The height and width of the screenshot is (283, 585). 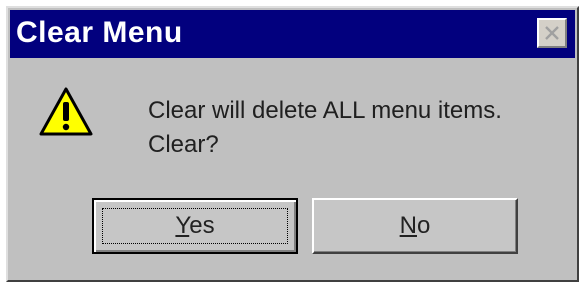 I want to click on dialog-message: Clear will delete ALL menu items. Clear?, so click(x=325, y=128).